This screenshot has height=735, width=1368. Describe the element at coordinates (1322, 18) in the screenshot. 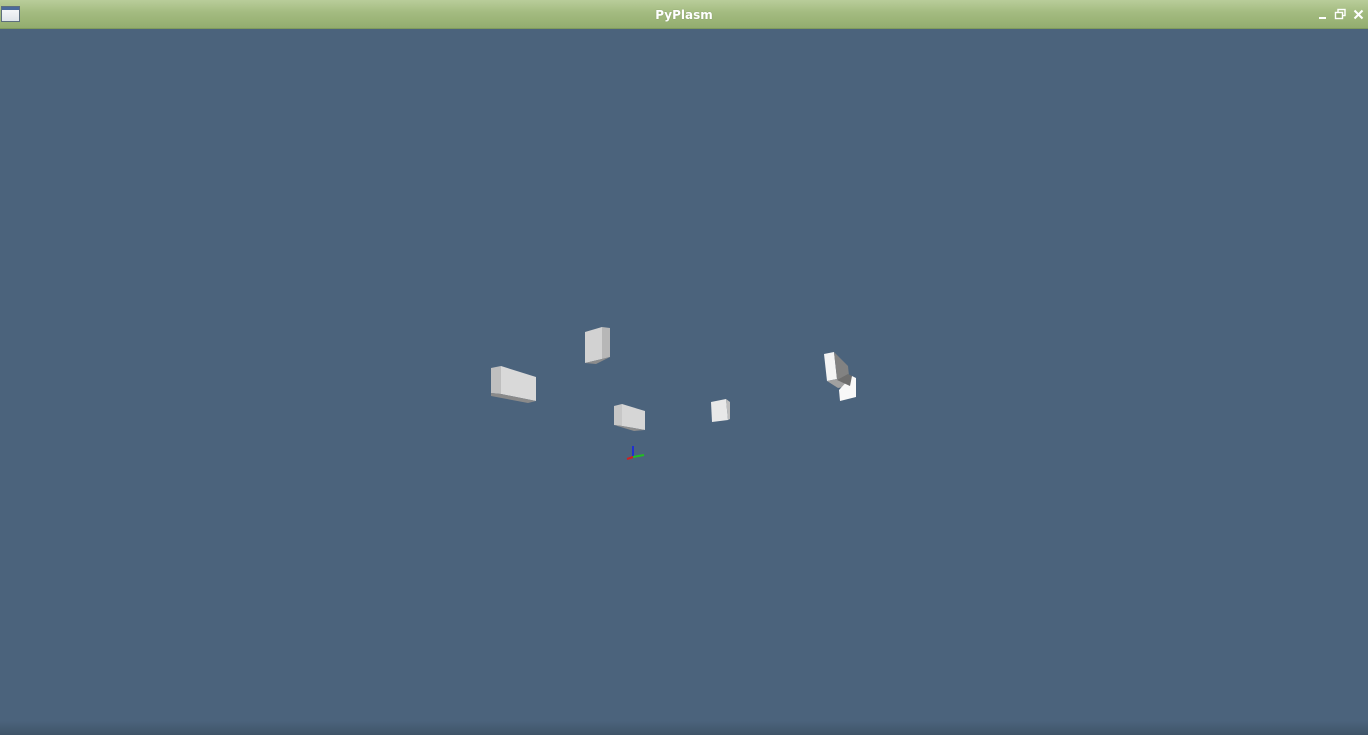

I see `minimize-icon` at that location.